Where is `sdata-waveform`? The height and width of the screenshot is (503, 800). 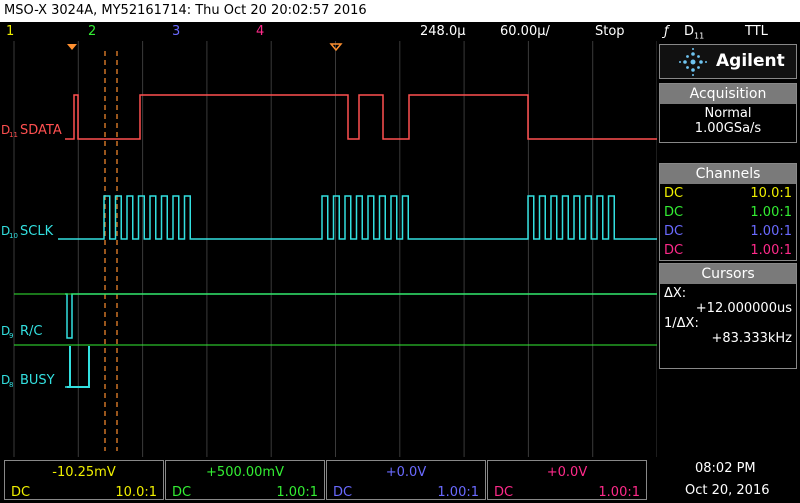
sdata-waveform is located at coordinates (361, 117).